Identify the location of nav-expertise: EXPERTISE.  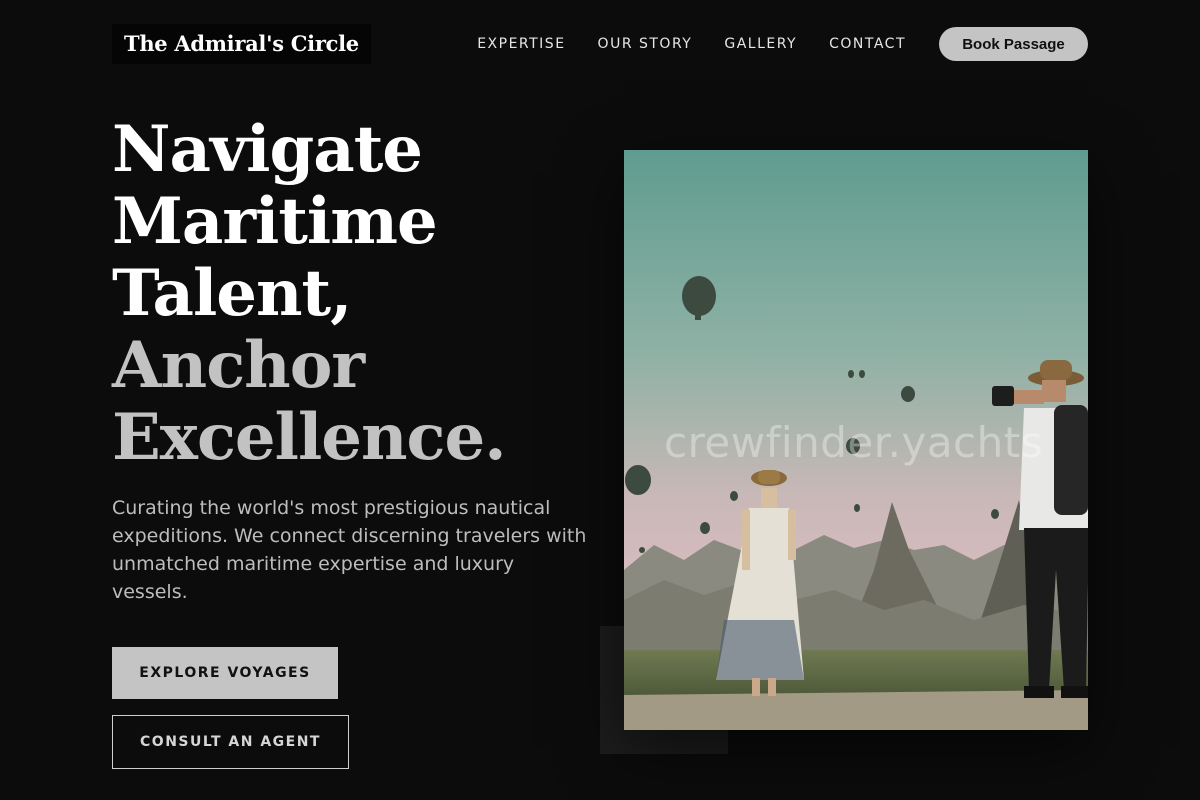
(521, 44).